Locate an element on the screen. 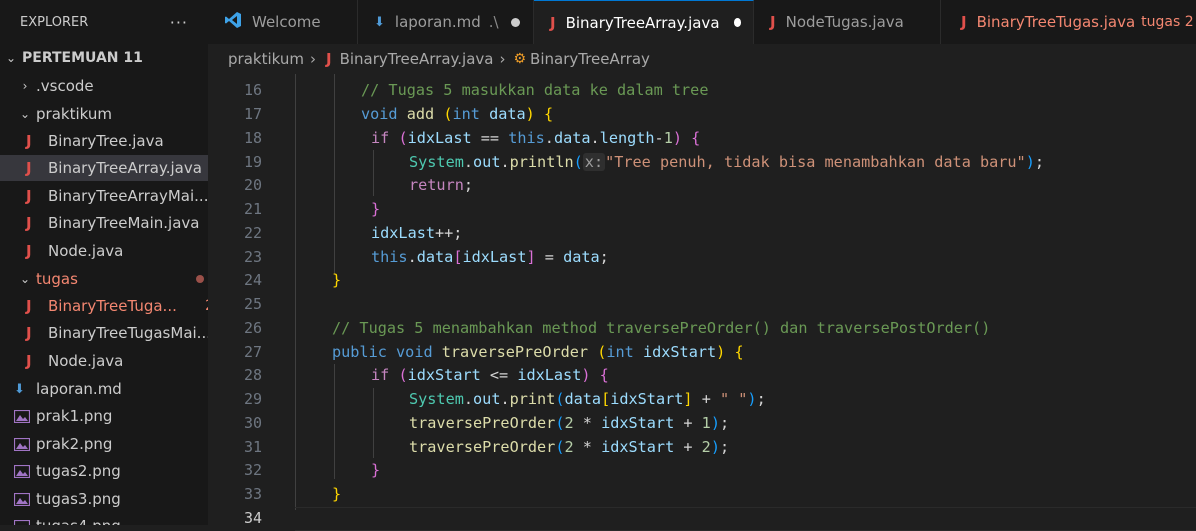  folder-label: praktikum is located at coordinates (74, 114).